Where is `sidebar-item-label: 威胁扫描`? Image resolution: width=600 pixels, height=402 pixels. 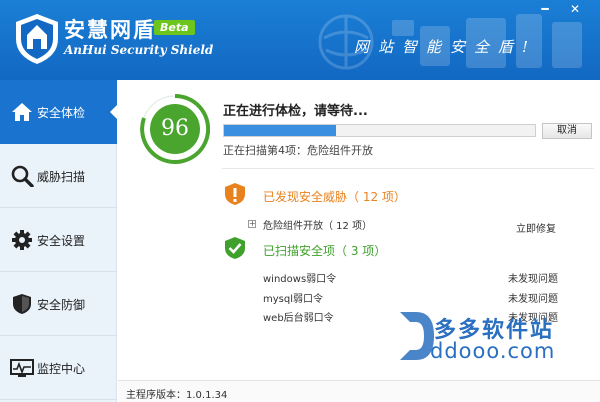 sidebar-item-label: 威胁扫描 is located at coordinates (61, 177).